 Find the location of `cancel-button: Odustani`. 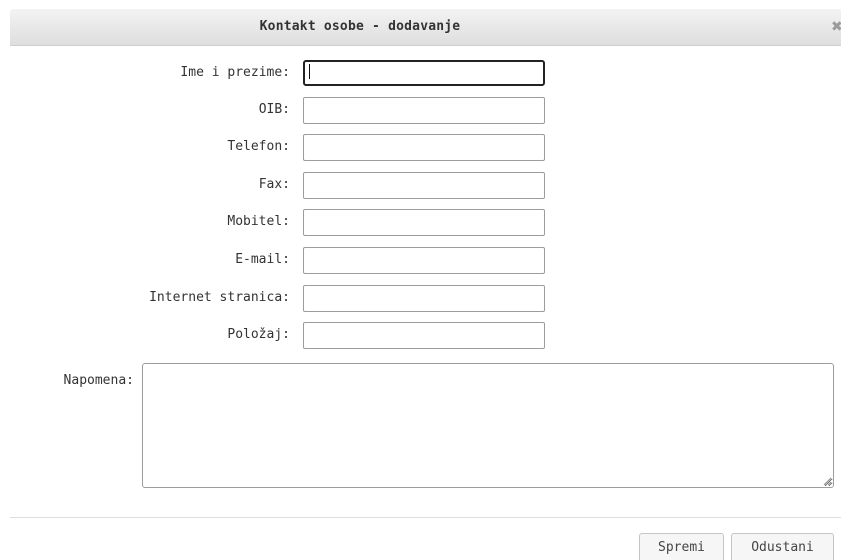

cancel-button: Odustani is located at coordinates (782, 546).